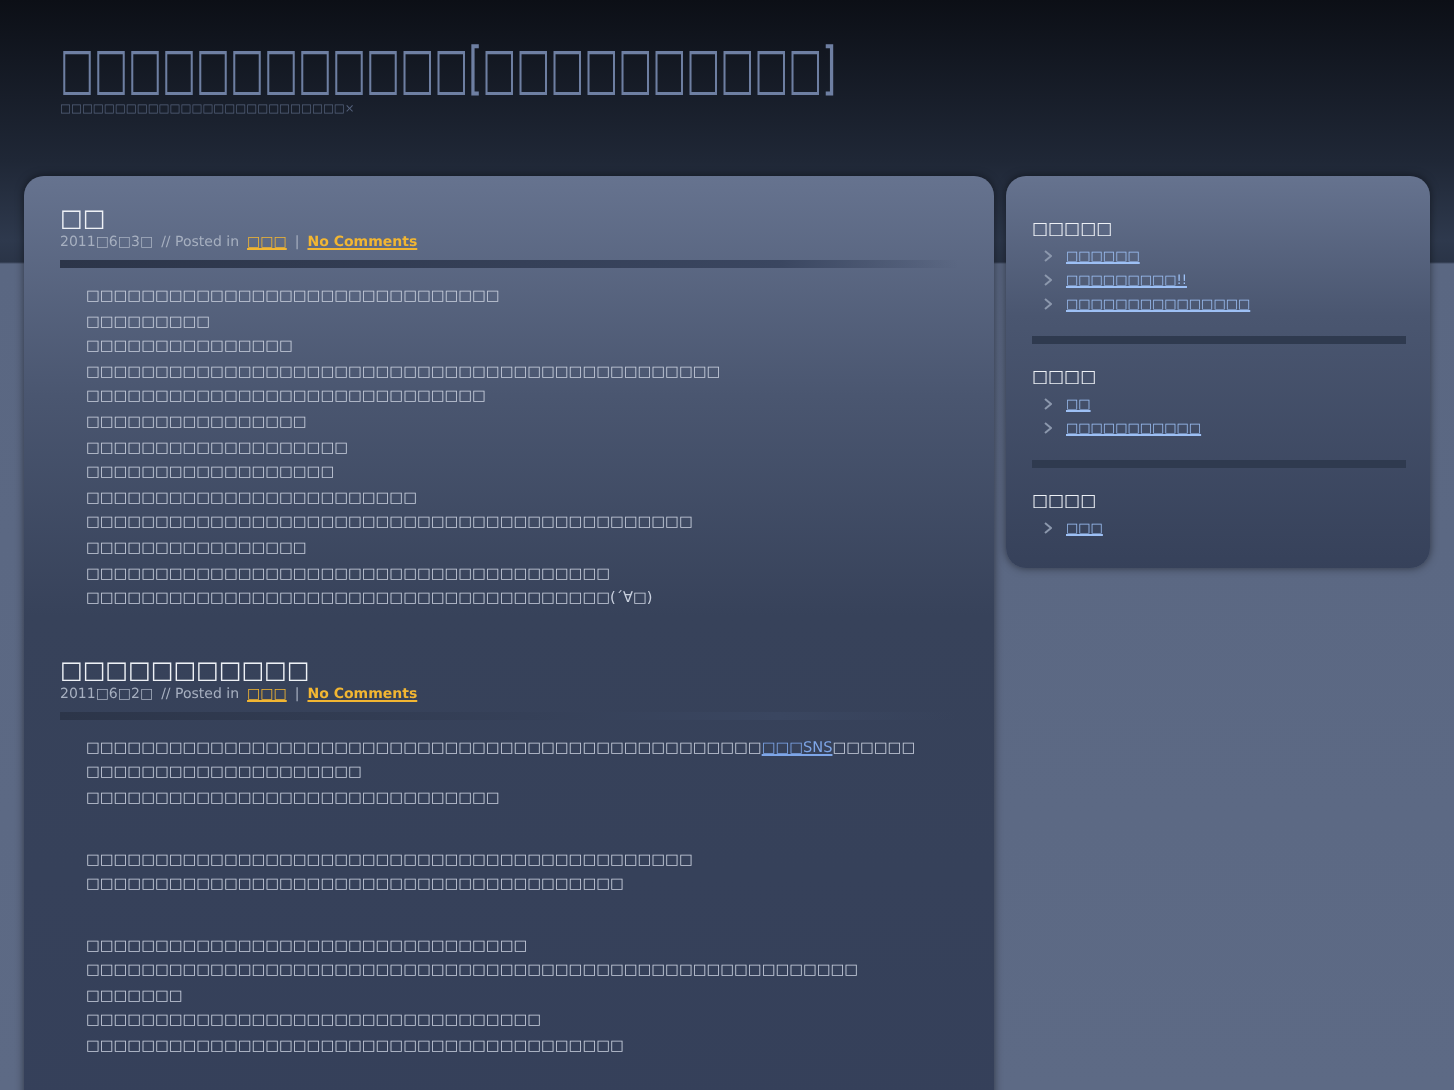  What do you see at coordinates (1073, 231) in the screenshot?
I see `sidebar-heading: □□□□□` at bounding box center [1073, 231].